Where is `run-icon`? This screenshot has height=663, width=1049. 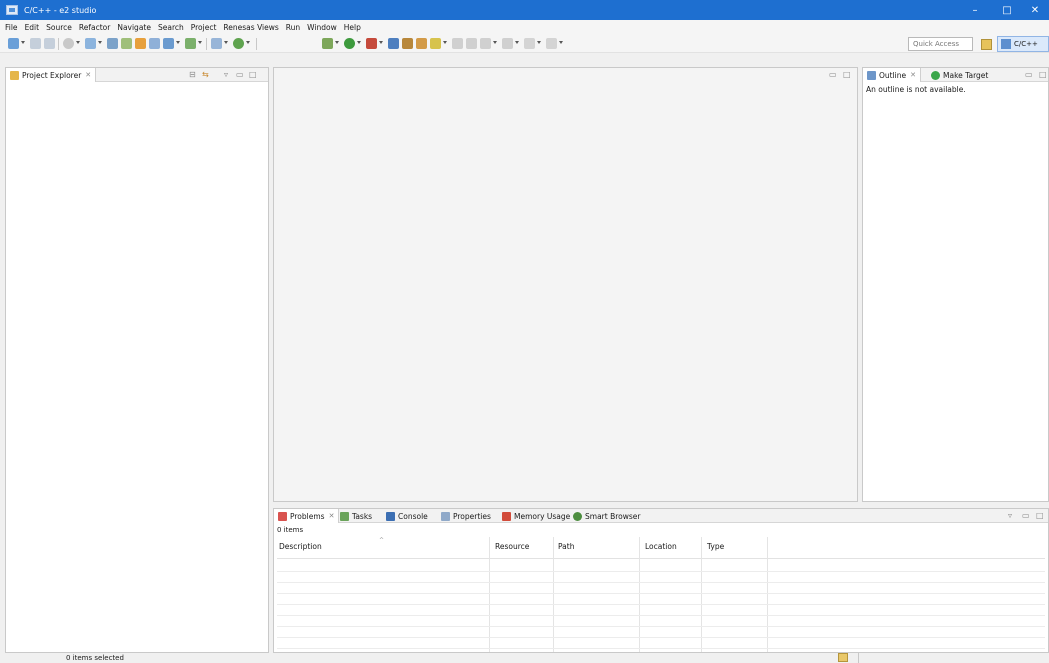 run-icon is located at coordinates (238, 43).